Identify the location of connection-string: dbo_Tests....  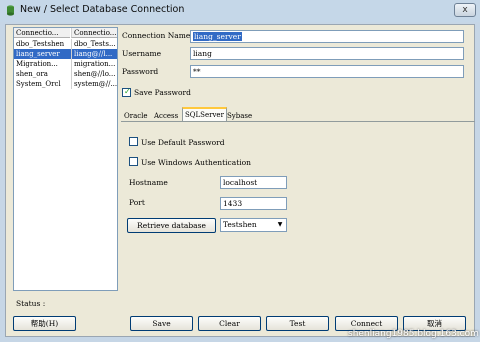
(94, 44).